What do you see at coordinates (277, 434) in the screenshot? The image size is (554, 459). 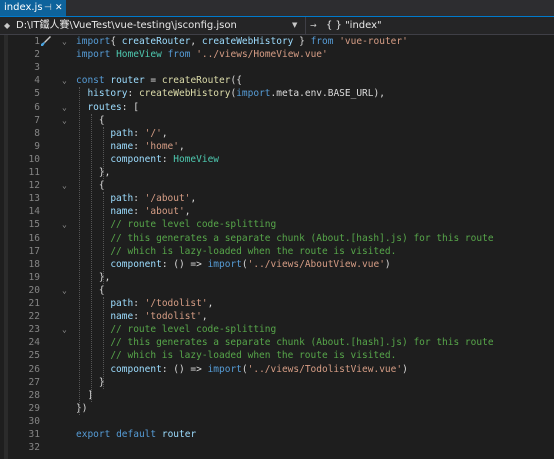 I see `code-line: 31 export default router` at bounding box center [277, 434].